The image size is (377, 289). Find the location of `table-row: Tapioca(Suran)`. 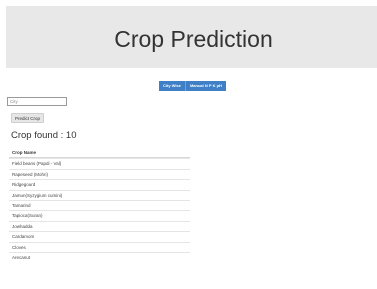

table-row: Tapioca(Suran) is located at coordinates (99, 215).